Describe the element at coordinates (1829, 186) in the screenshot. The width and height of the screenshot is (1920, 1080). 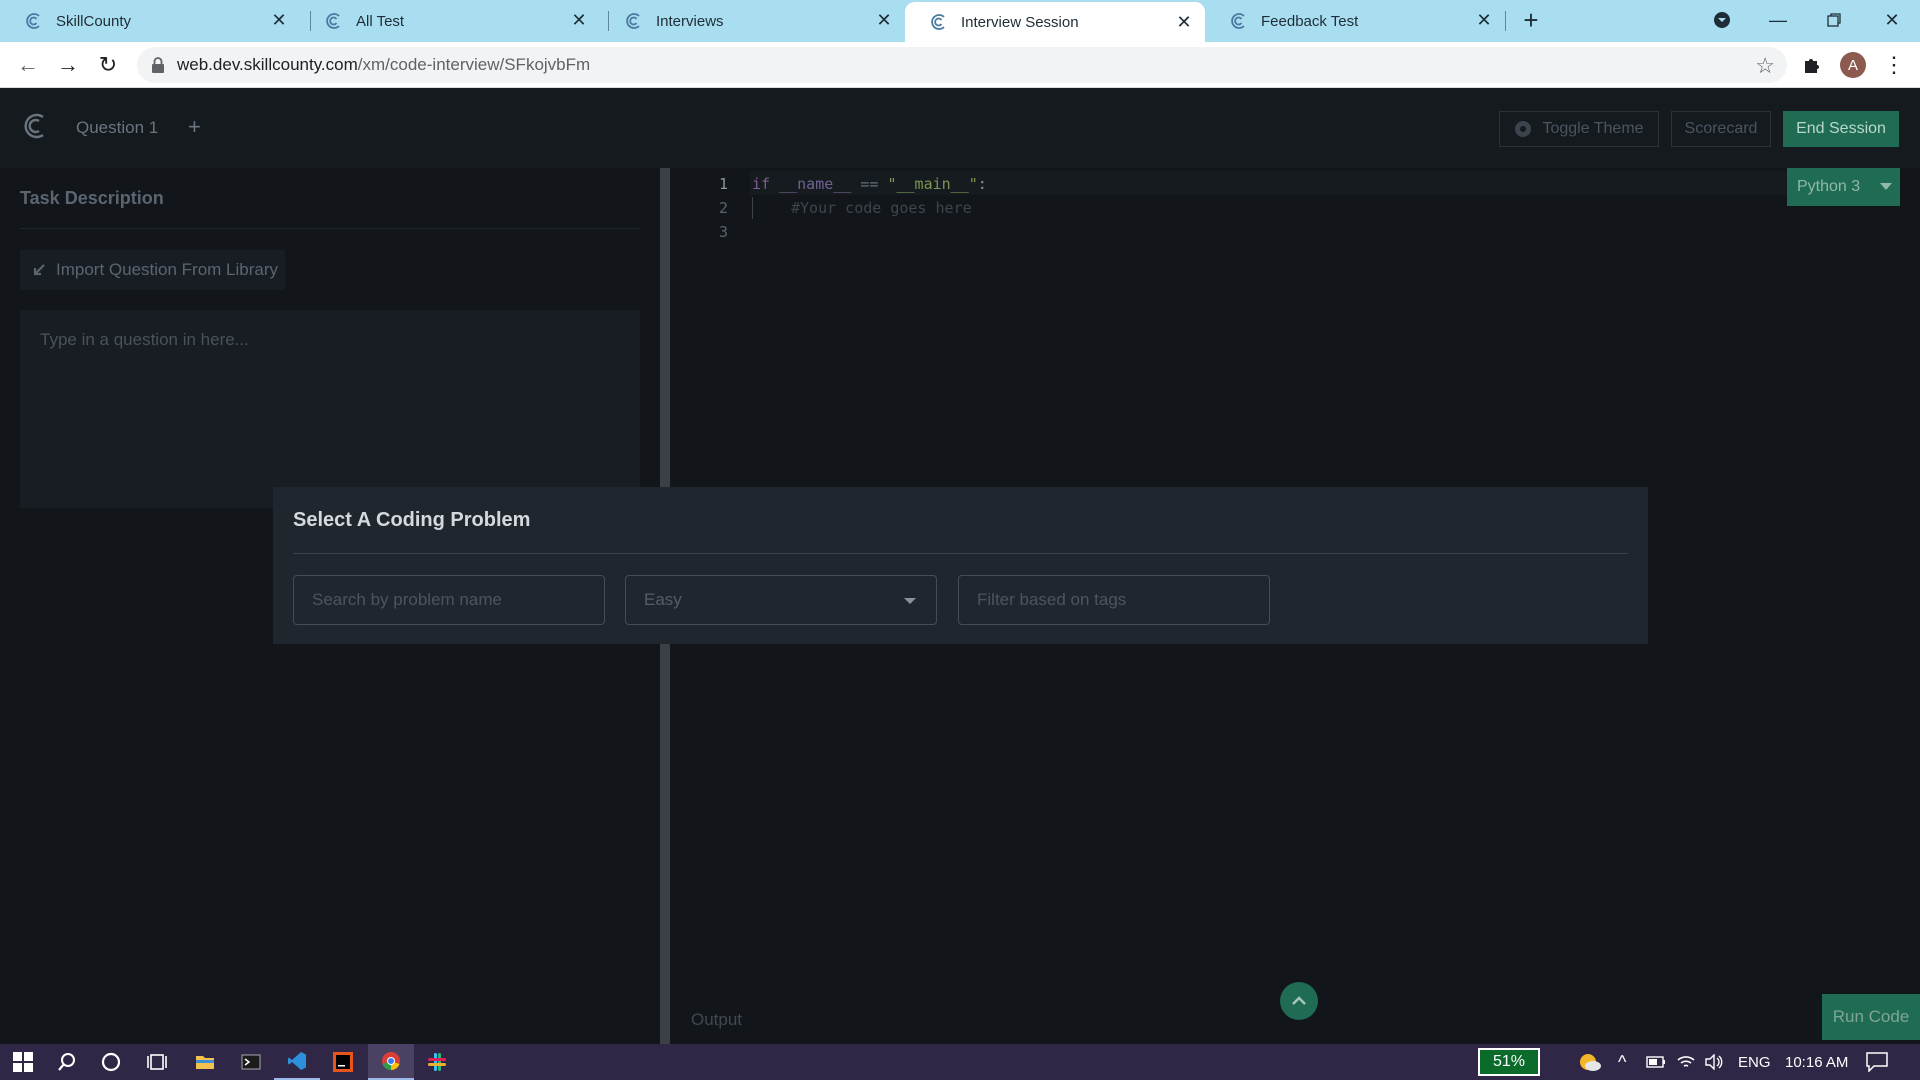
I see `language-select-value: Python 3` at that location.